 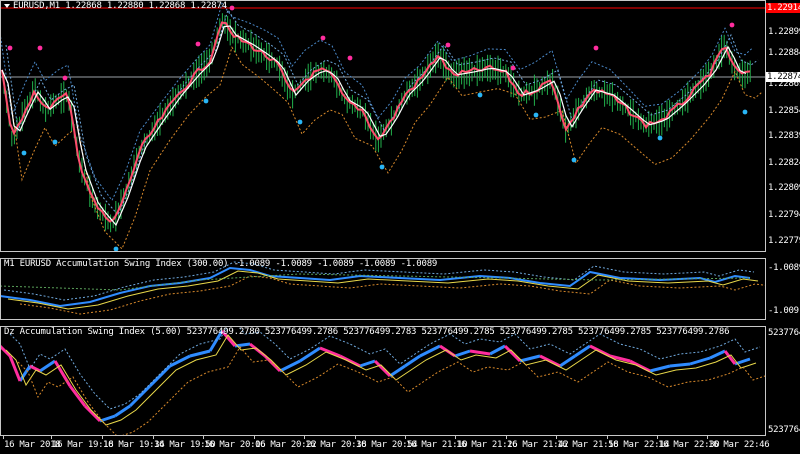 What do you see at coordinates (784, 136) in the screenshot?
I see `price-axis-label: 1.22839` at bounding box center [784, 136].